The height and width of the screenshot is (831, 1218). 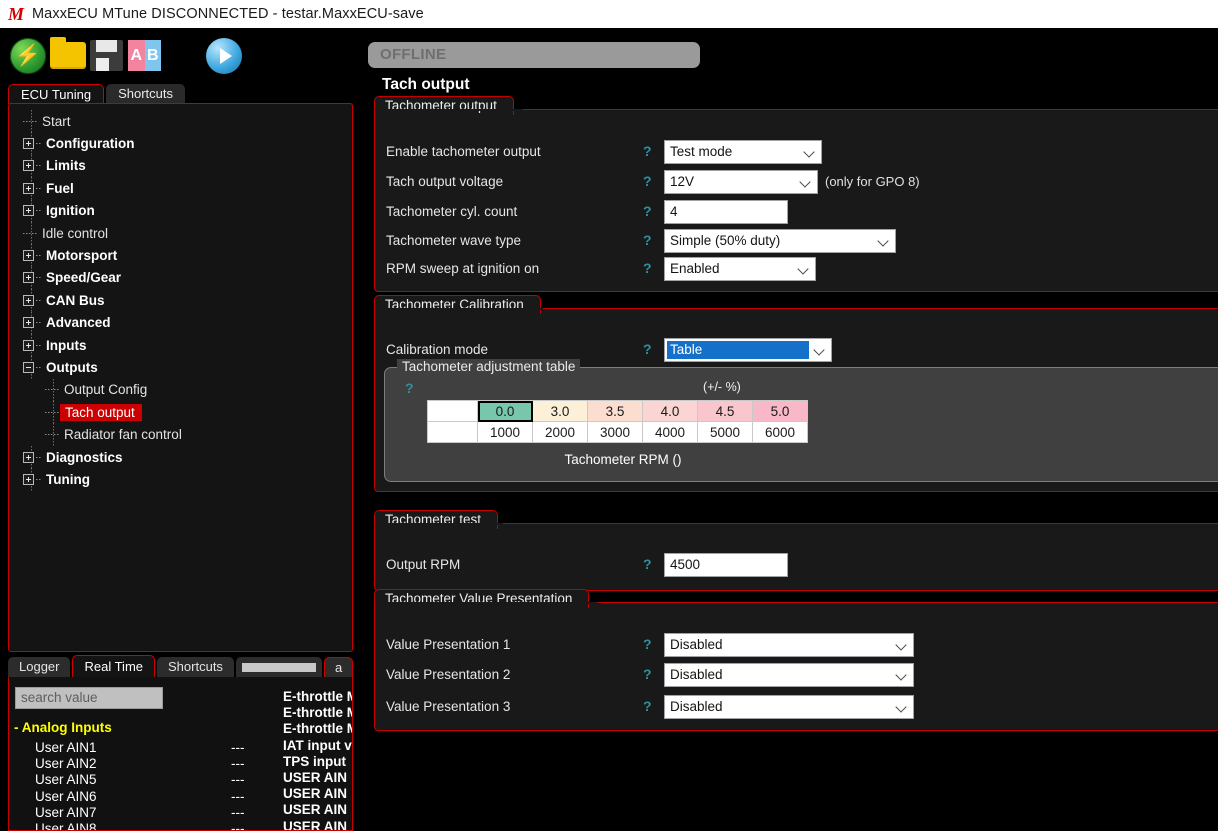 What do you see at coordinates (238, 747) in the screenshot?
I see `logger-row-value: ---` at bounding box center [238, 747].